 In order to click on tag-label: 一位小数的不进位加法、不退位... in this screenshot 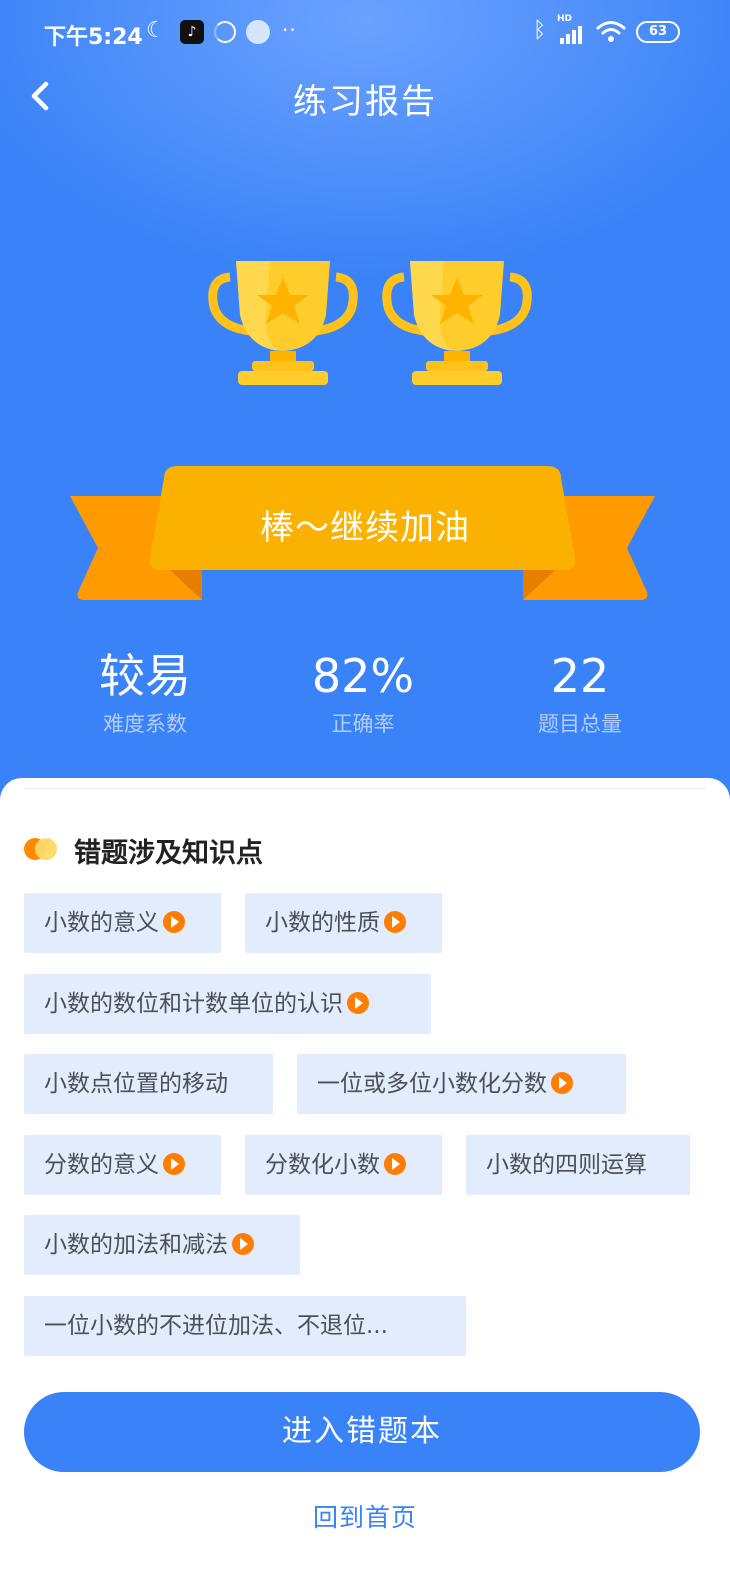, I will do `click(216, 1326)`.